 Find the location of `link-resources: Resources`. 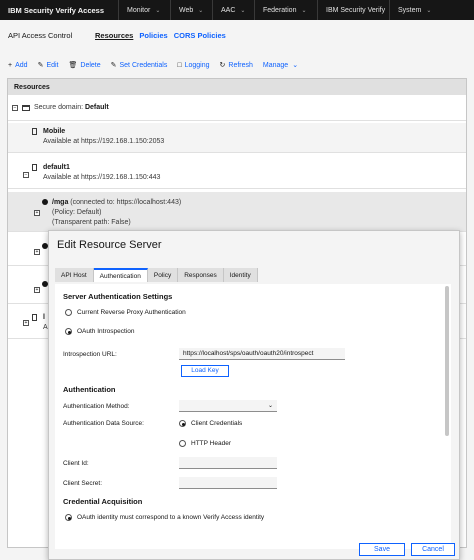

link-resources: Resources is located at coordinates (114, 35).